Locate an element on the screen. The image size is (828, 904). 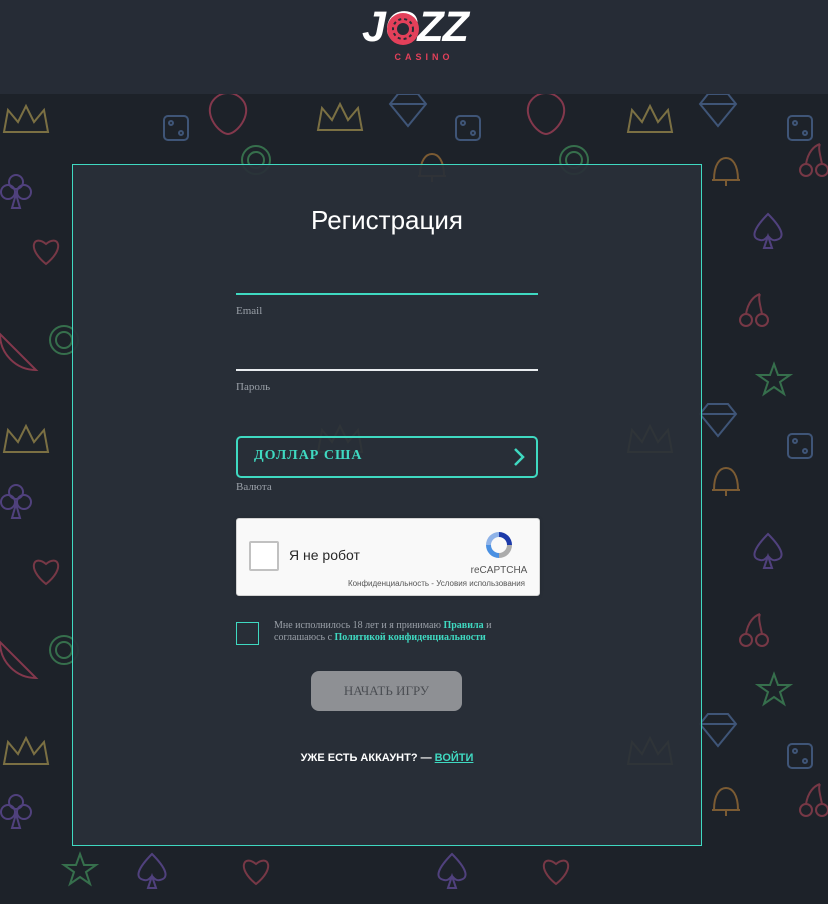
password-input-underline is located at coordinates (387, 370).